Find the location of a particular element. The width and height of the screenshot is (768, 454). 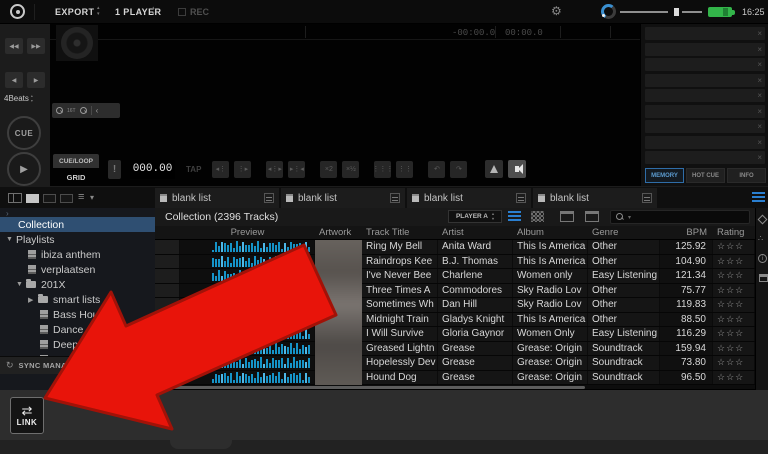

tab-cue-loop: CUE/LOOP is located at coordinates (76, 161).